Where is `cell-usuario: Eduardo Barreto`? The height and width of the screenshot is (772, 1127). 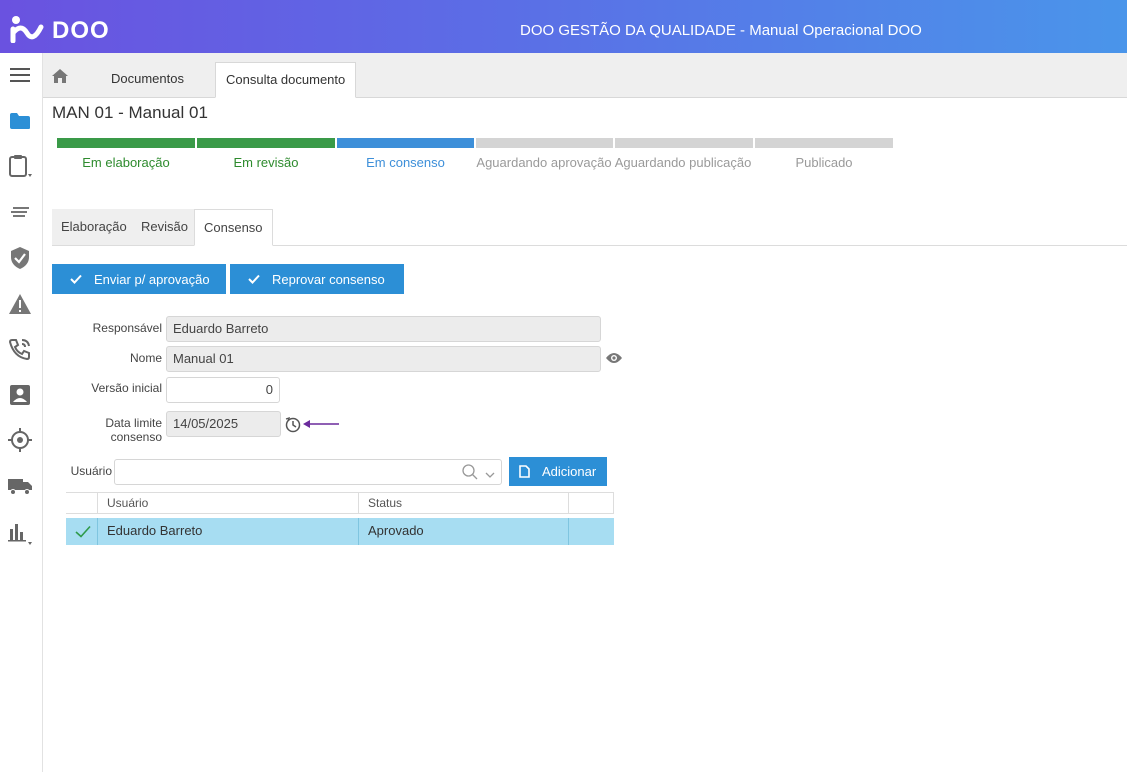
cell-usuario: Eduardo Barreto is located at coordinates (227, 531).